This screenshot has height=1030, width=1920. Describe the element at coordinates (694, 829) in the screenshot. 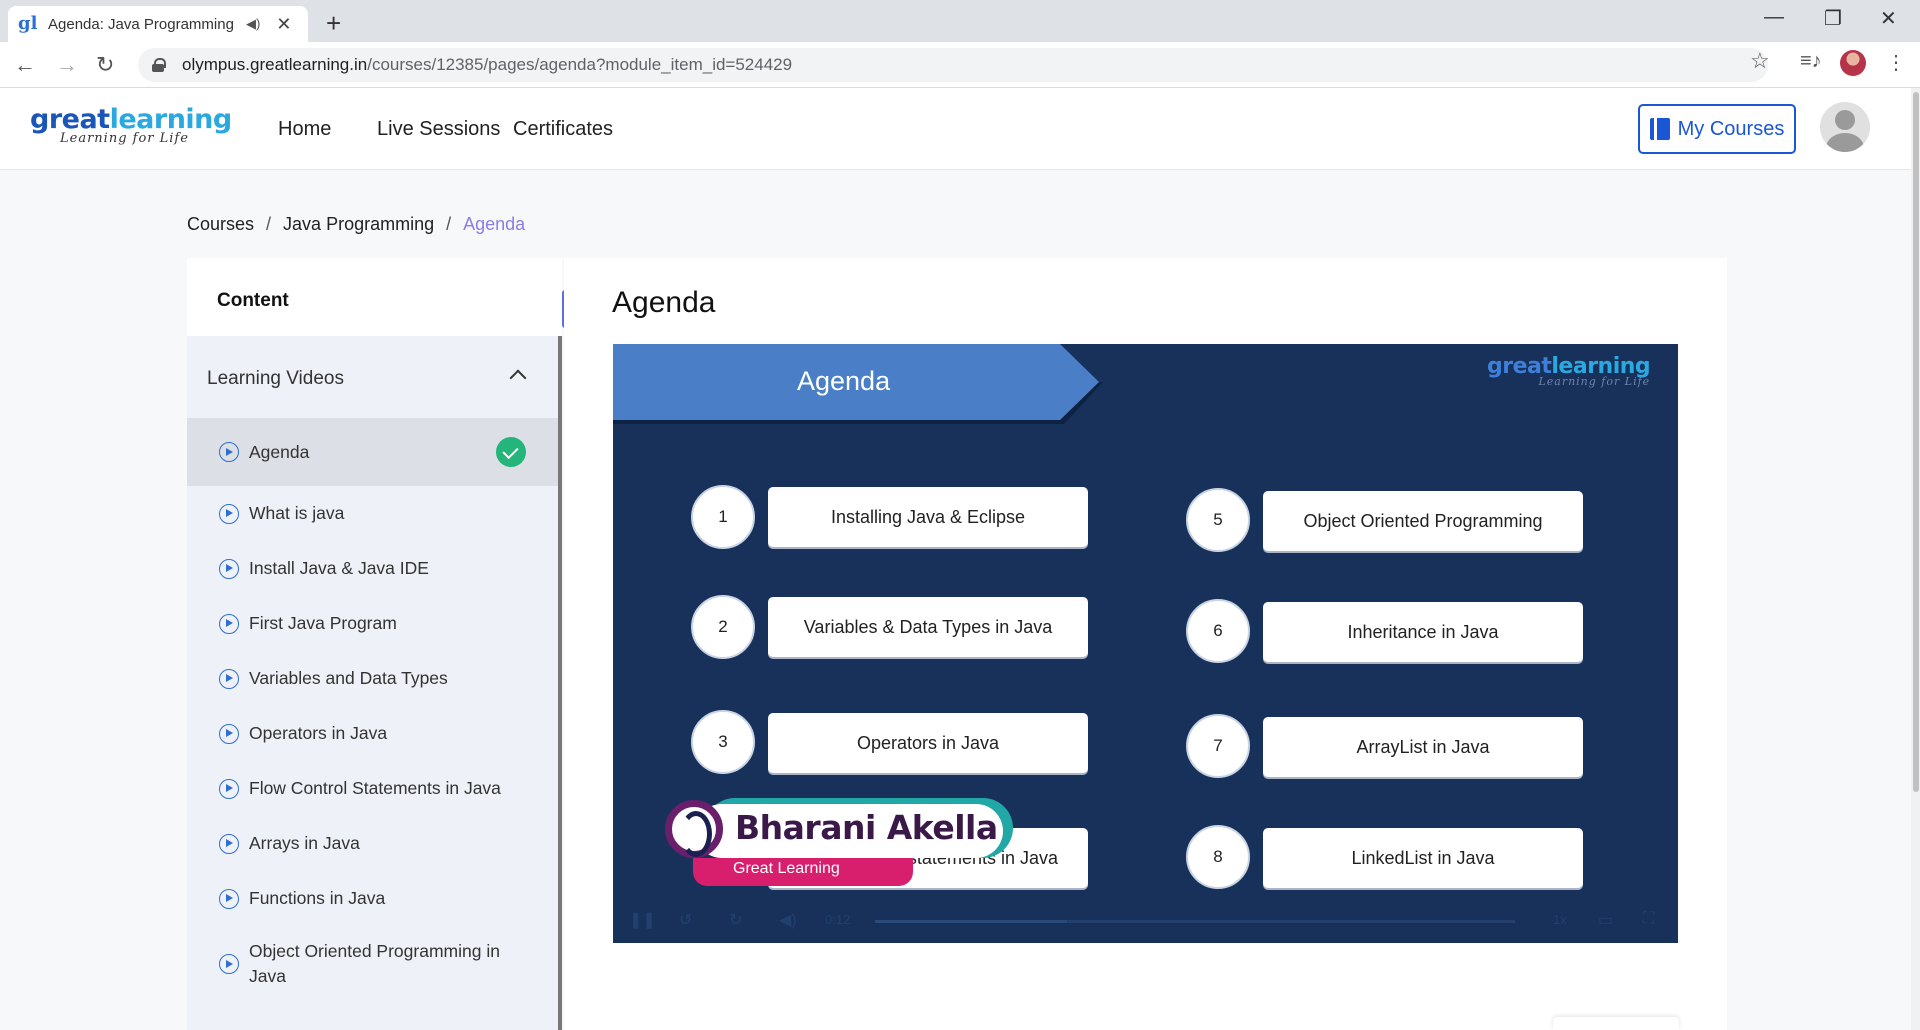

I see `presenter-ring-icon` at that location.